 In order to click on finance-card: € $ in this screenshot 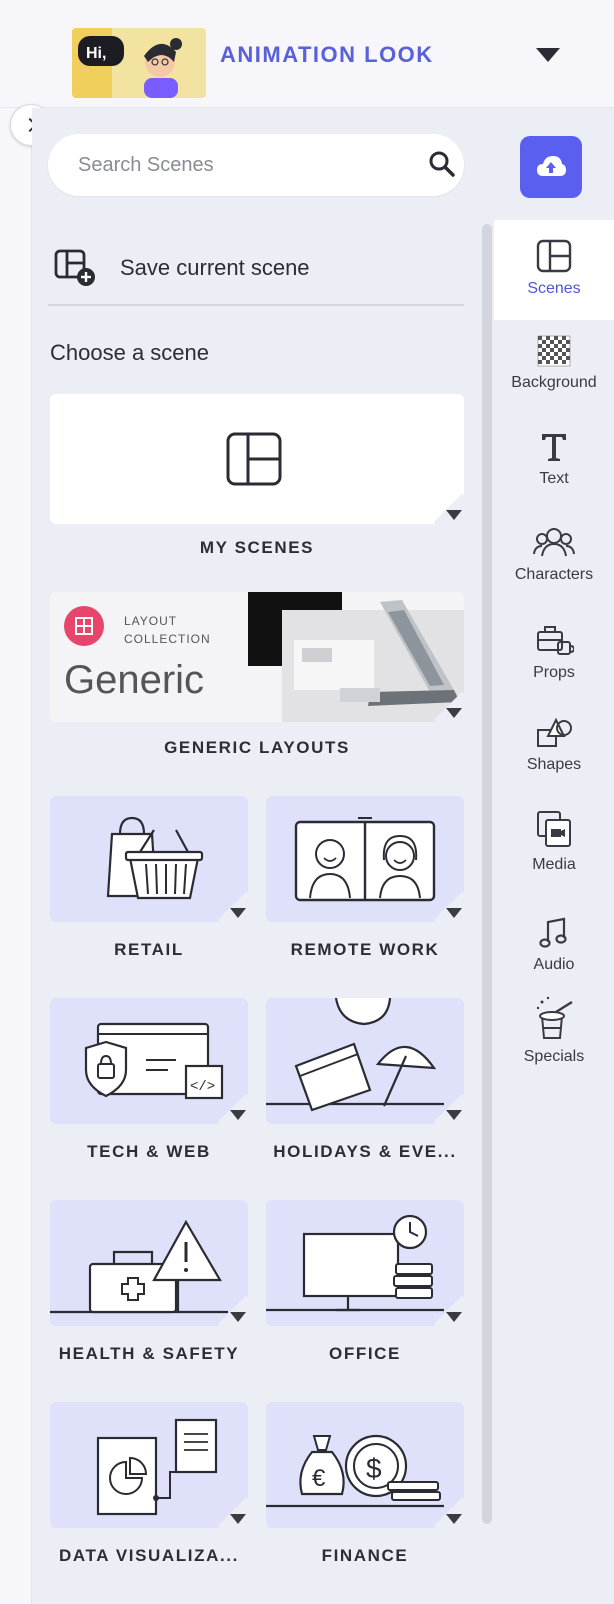, I will do `click(365, 1465)`.